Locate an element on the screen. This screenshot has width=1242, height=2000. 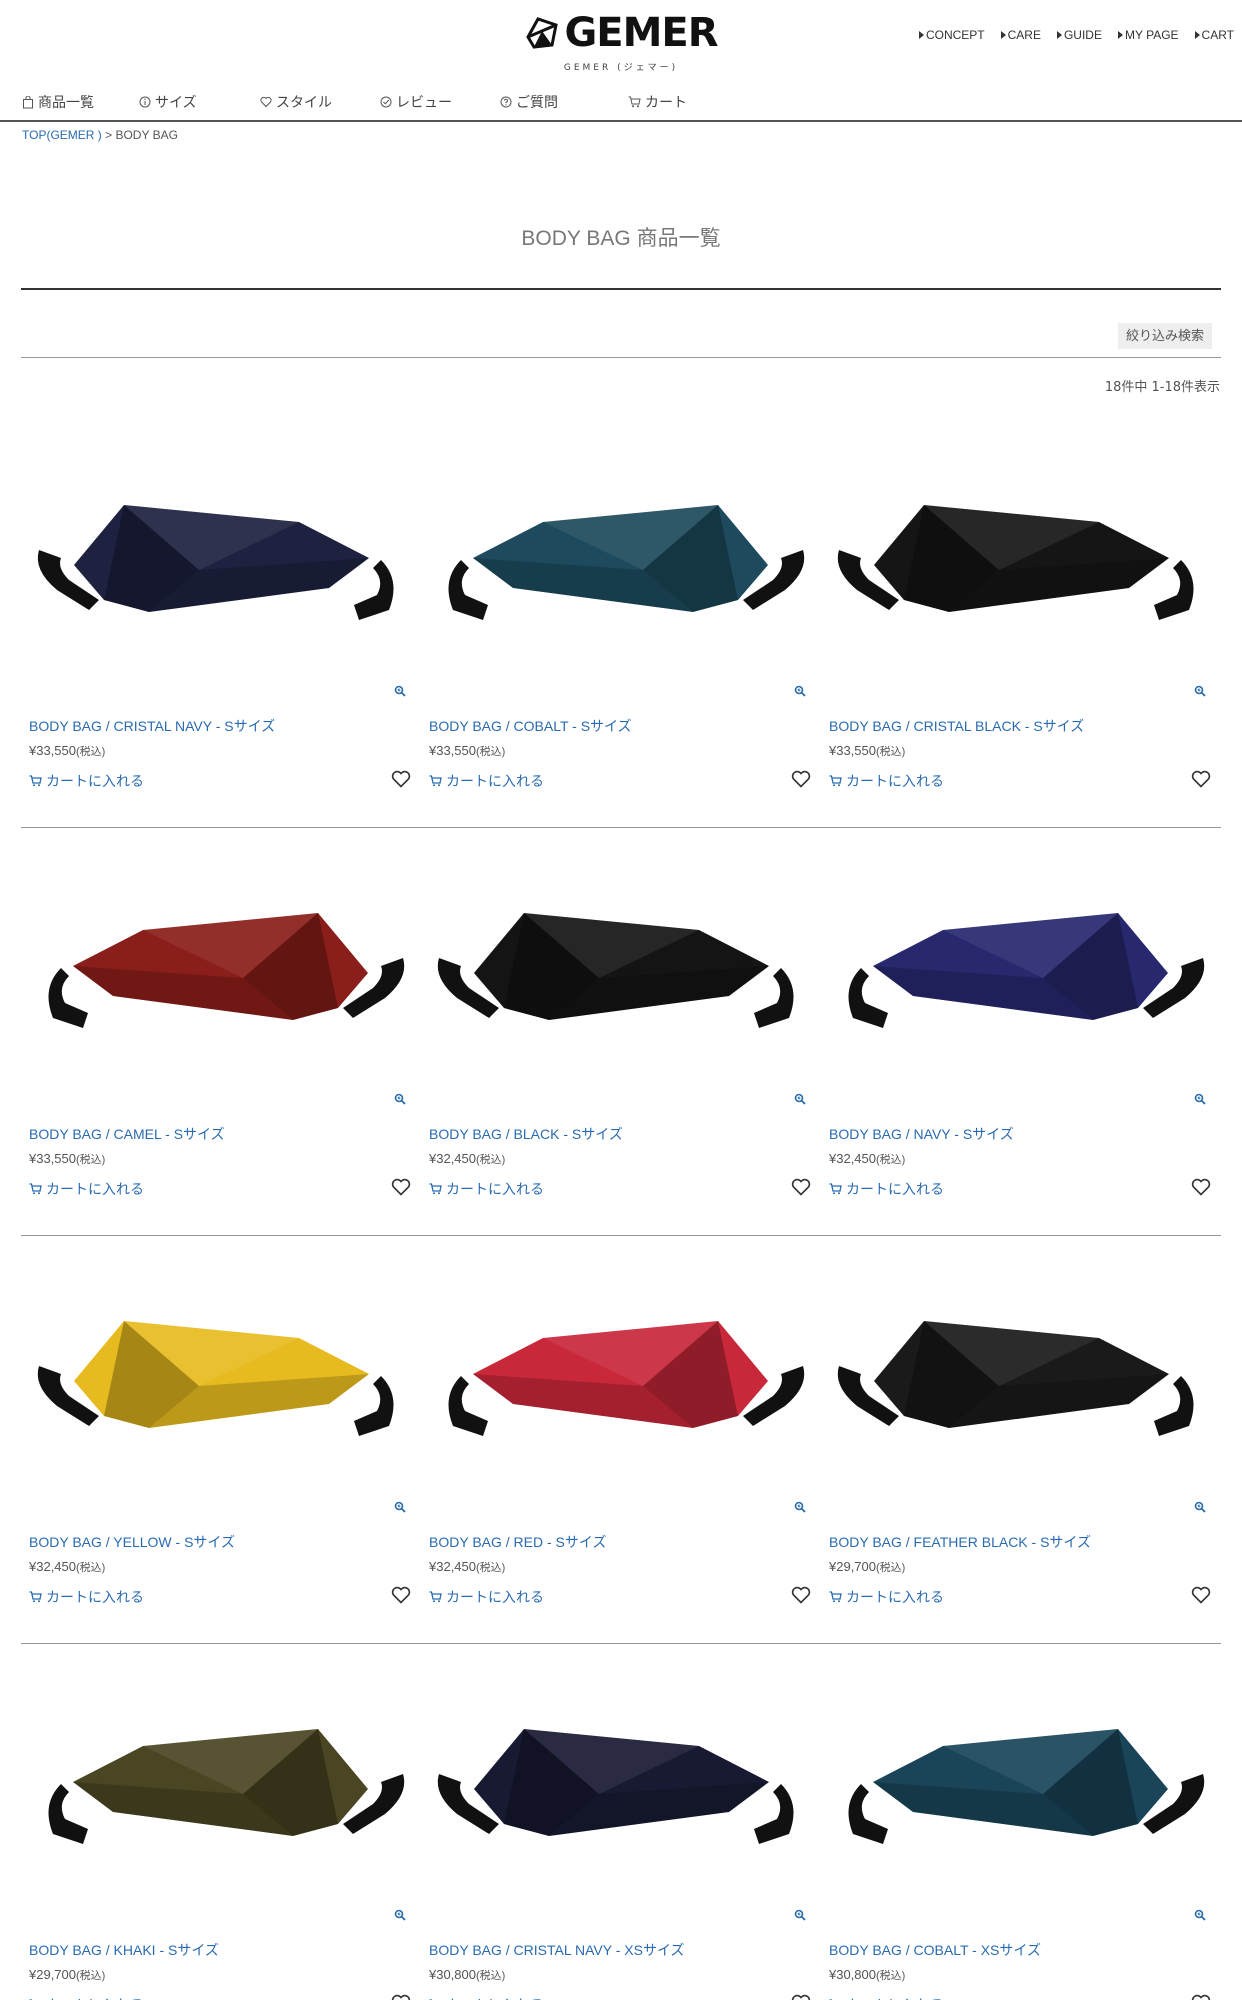
page-title: BODY BAG 商品一覧 is located at coordinates (621, 238).